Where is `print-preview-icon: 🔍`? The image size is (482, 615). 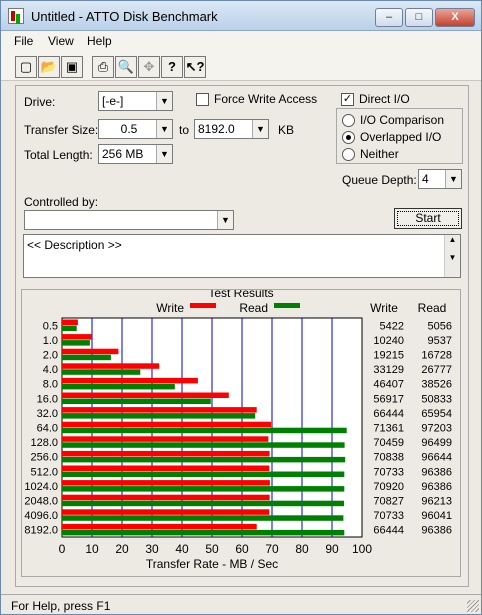
print-preview-icon: 🔍 is located at coordinates (126, 67).